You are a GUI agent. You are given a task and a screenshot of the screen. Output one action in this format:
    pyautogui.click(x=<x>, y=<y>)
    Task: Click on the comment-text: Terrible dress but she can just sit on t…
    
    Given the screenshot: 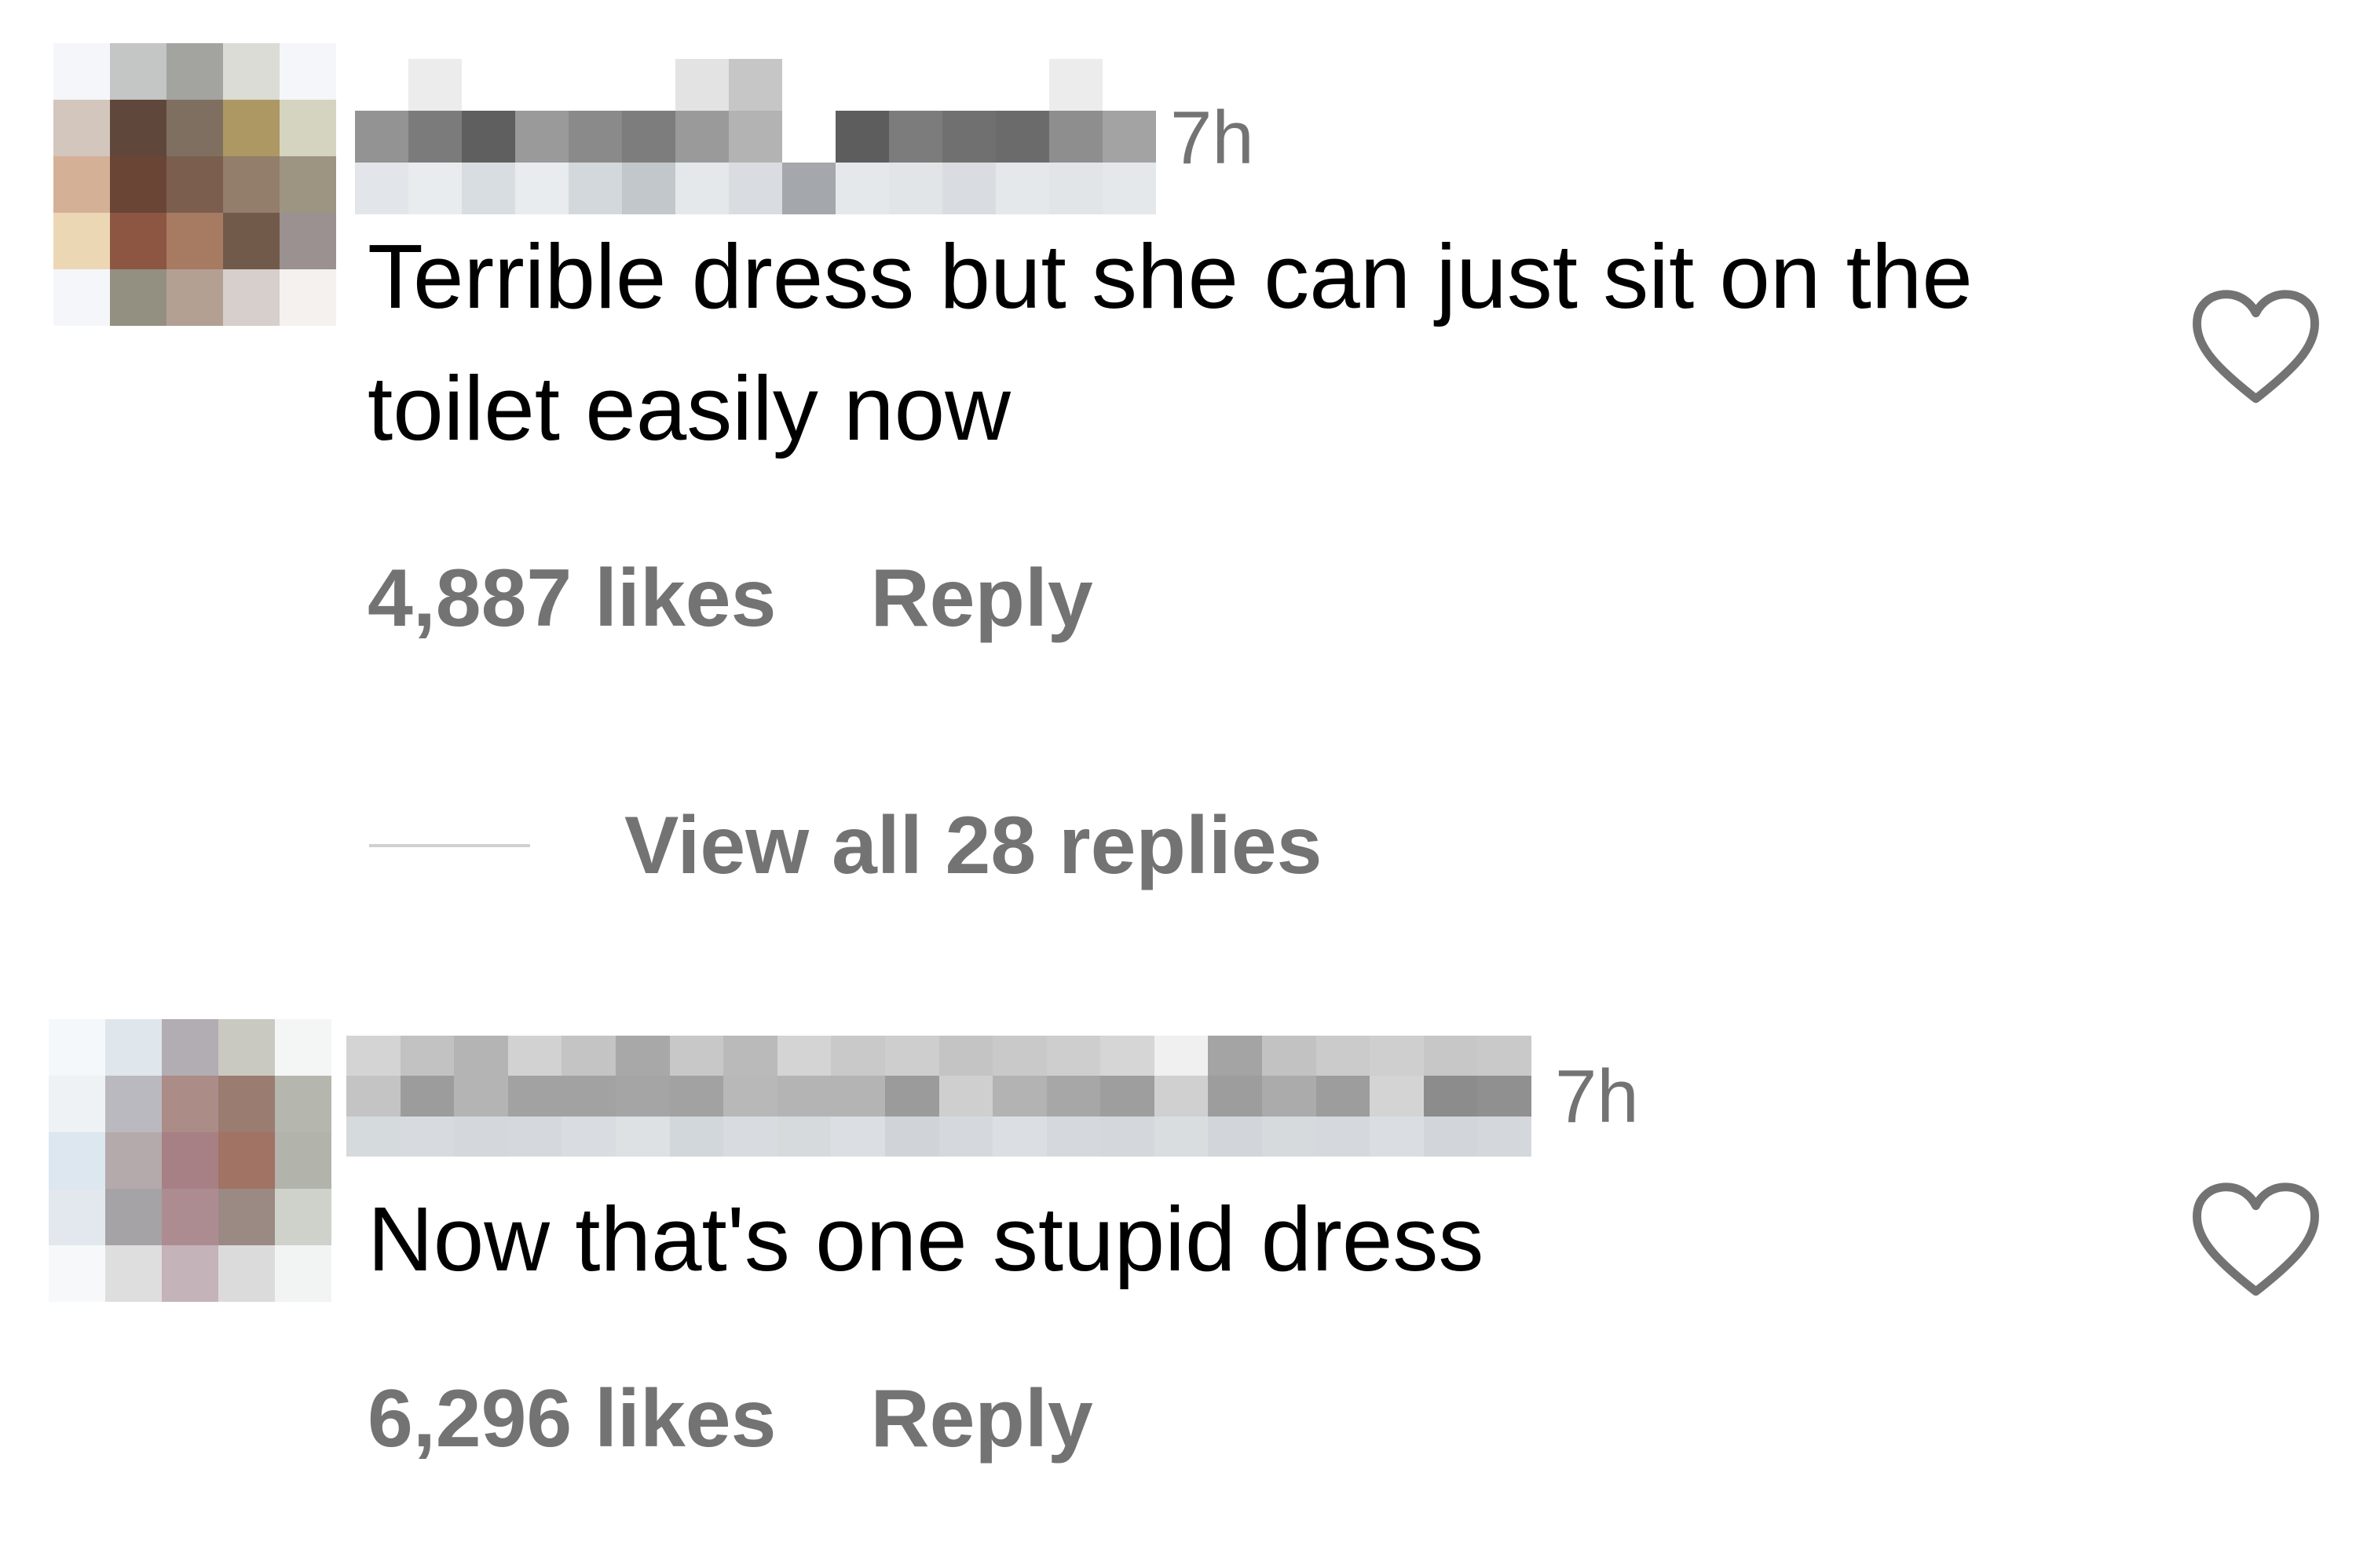 What is the action you would take?
    pyautogui.click(x=1170, y=342)
    